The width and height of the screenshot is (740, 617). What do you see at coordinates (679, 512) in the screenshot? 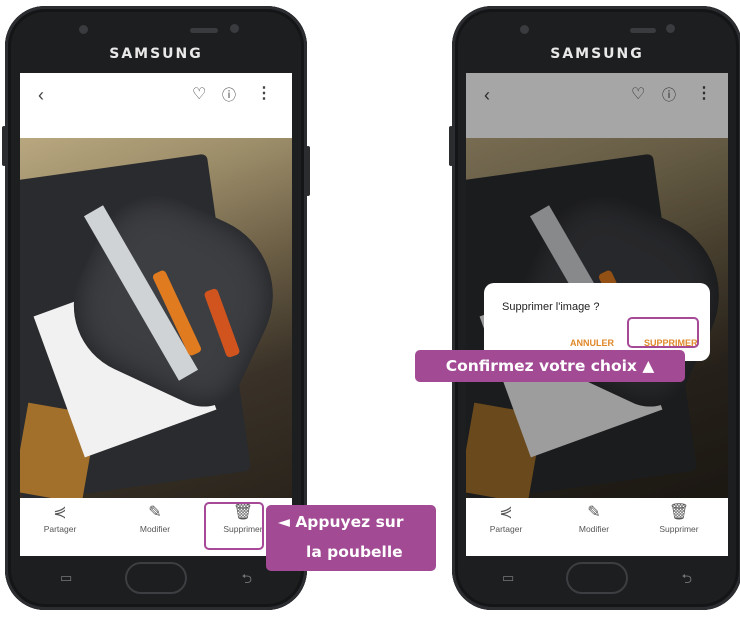
I see `trash-icon: 🗑` at bounding box center [679, 512].